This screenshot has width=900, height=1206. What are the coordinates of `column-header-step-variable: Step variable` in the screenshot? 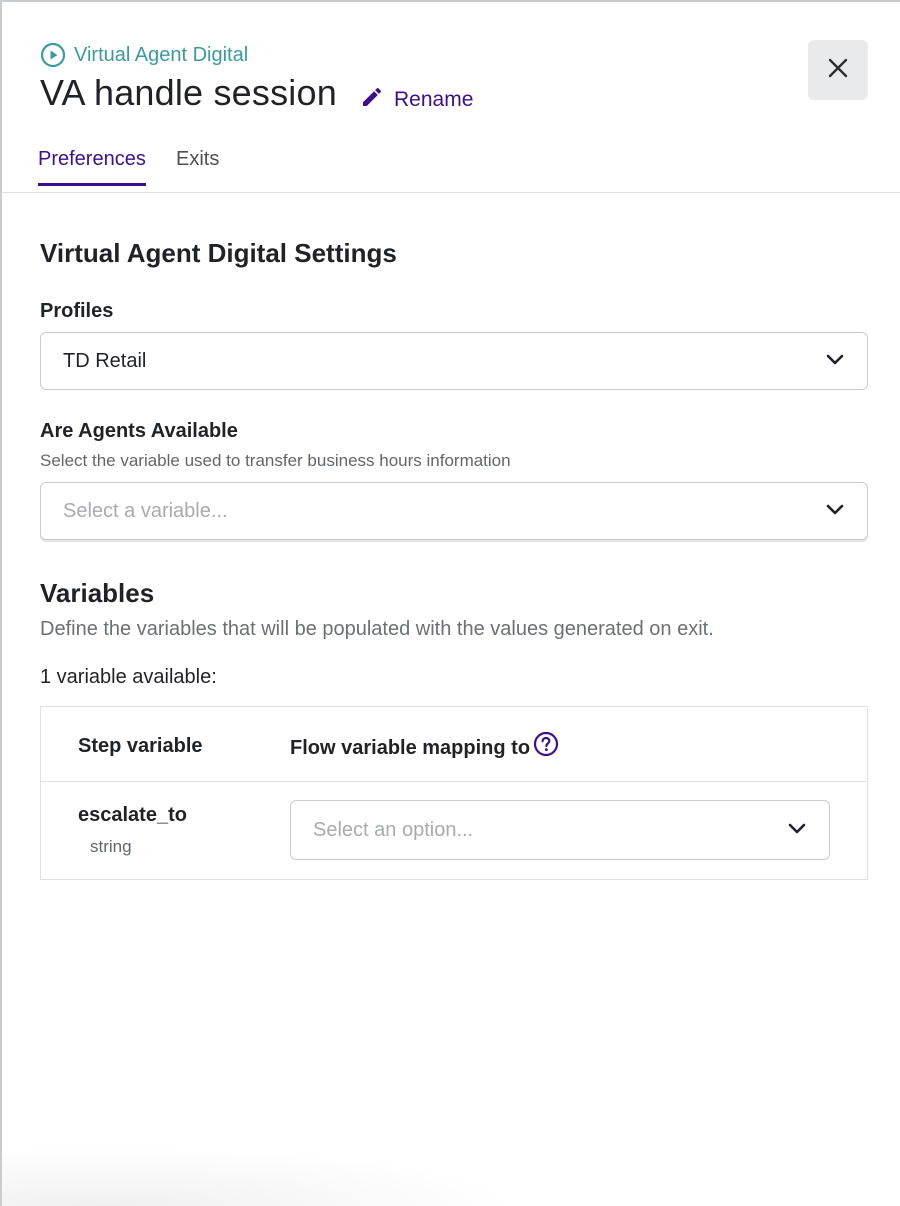 It's located at (140, 746).